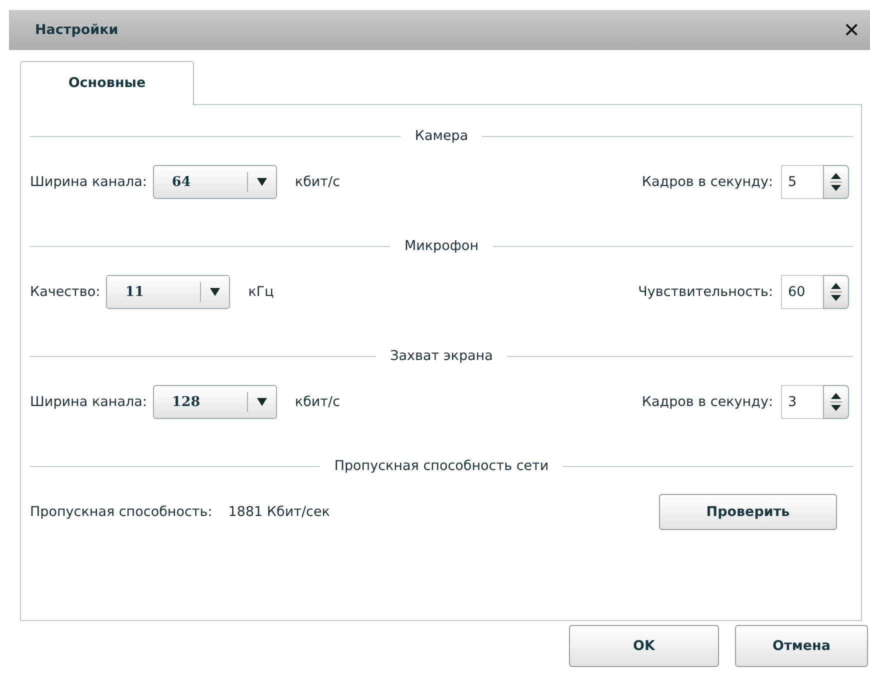  I want to click on unit-label: кГц, so click(261, 292).